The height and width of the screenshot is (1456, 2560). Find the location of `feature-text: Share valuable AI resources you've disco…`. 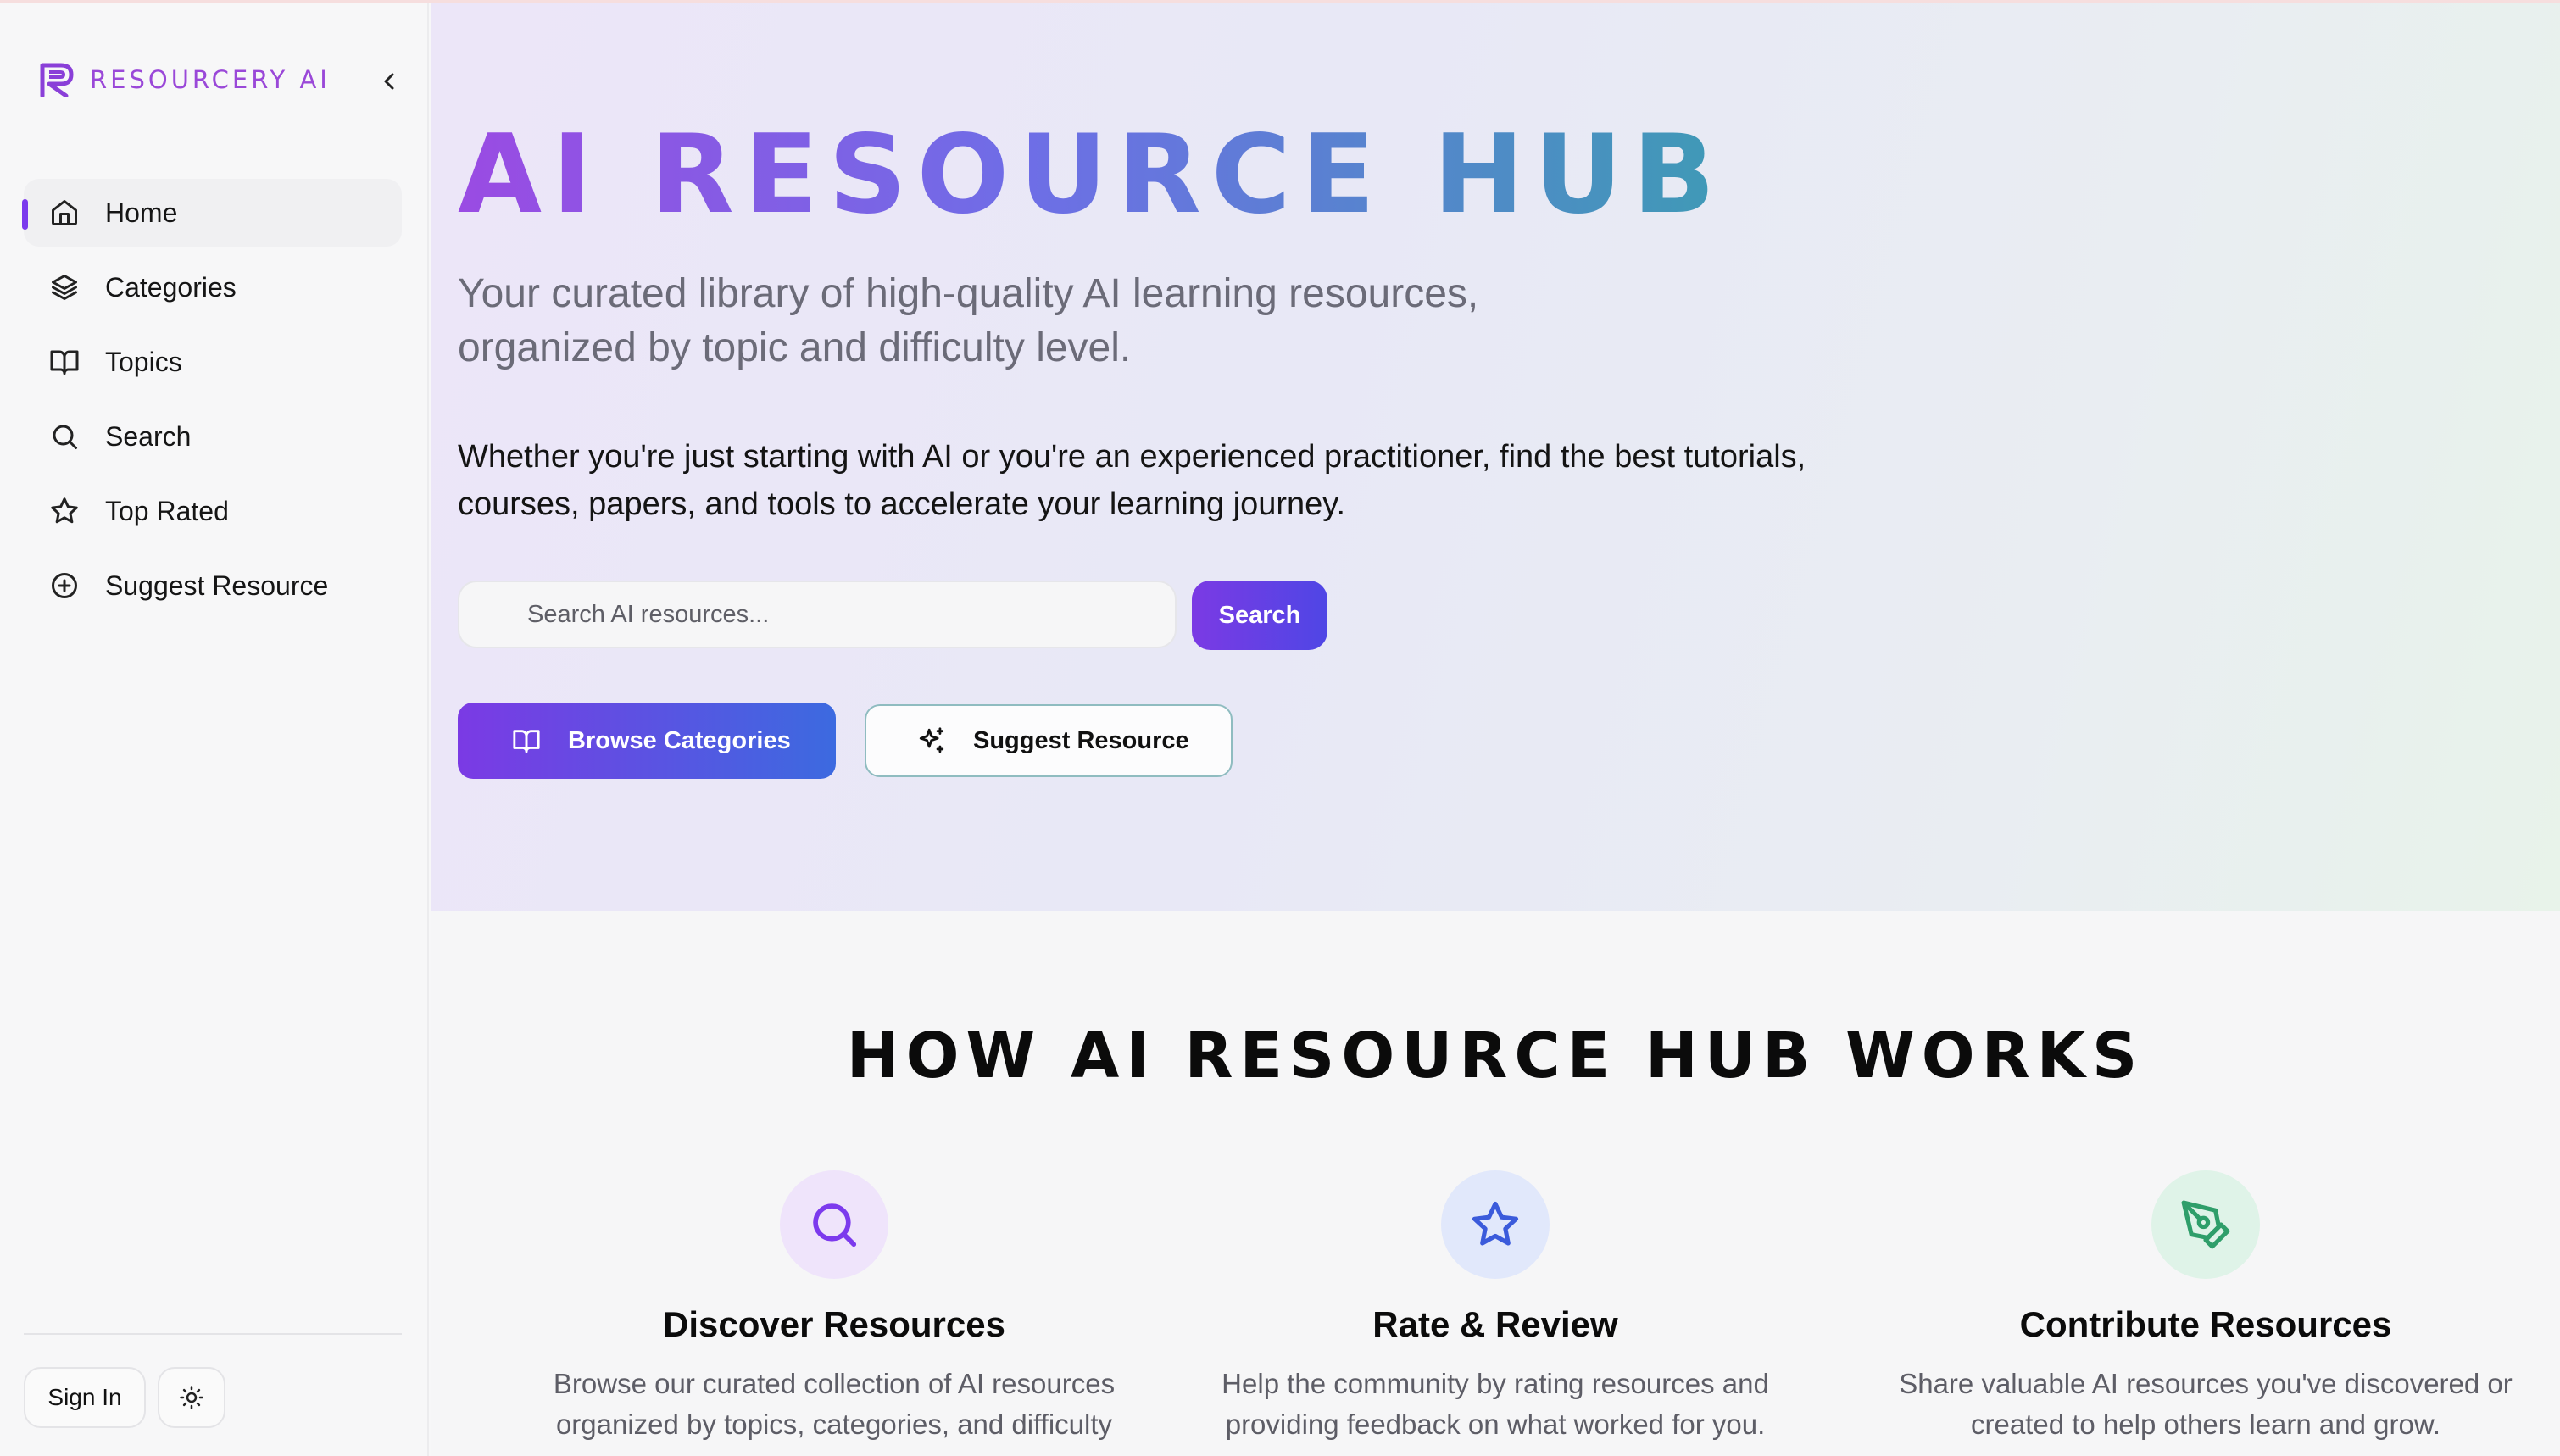

feature-text: Share valuable AI resources you've disco… is located at coordinates (2206, 1404).